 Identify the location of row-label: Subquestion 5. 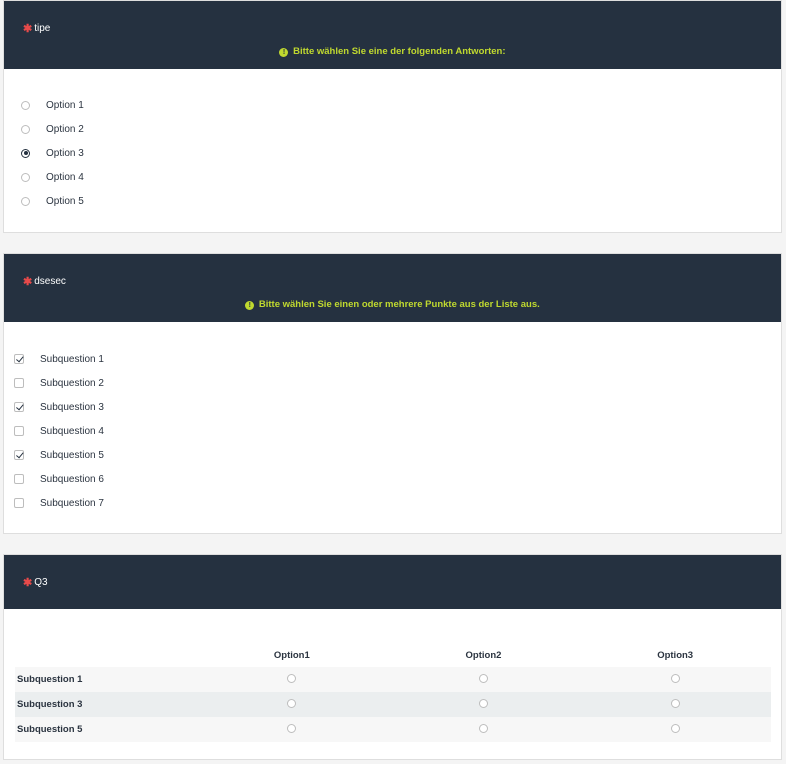
(105, 729).